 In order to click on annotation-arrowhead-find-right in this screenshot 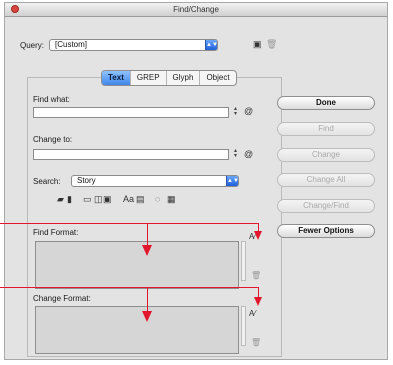, I will do `click(258, 235)`.